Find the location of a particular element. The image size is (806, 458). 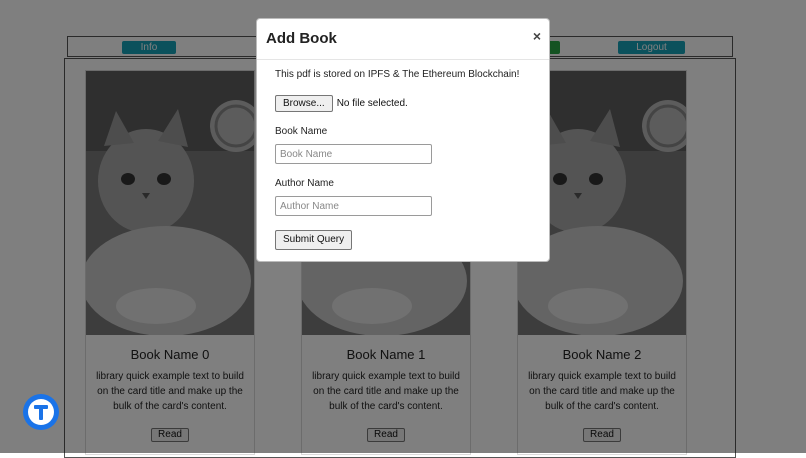

modal-title: Add Book is located at coordinates (301, 38).